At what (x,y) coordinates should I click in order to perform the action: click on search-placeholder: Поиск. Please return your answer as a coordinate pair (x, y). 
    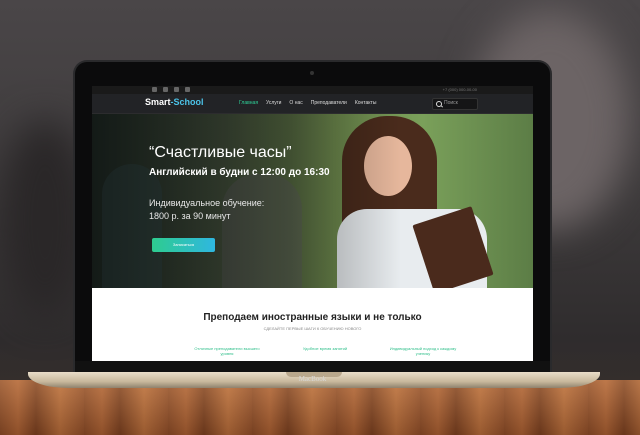
    Looking at the image, I should click on (451, 103).